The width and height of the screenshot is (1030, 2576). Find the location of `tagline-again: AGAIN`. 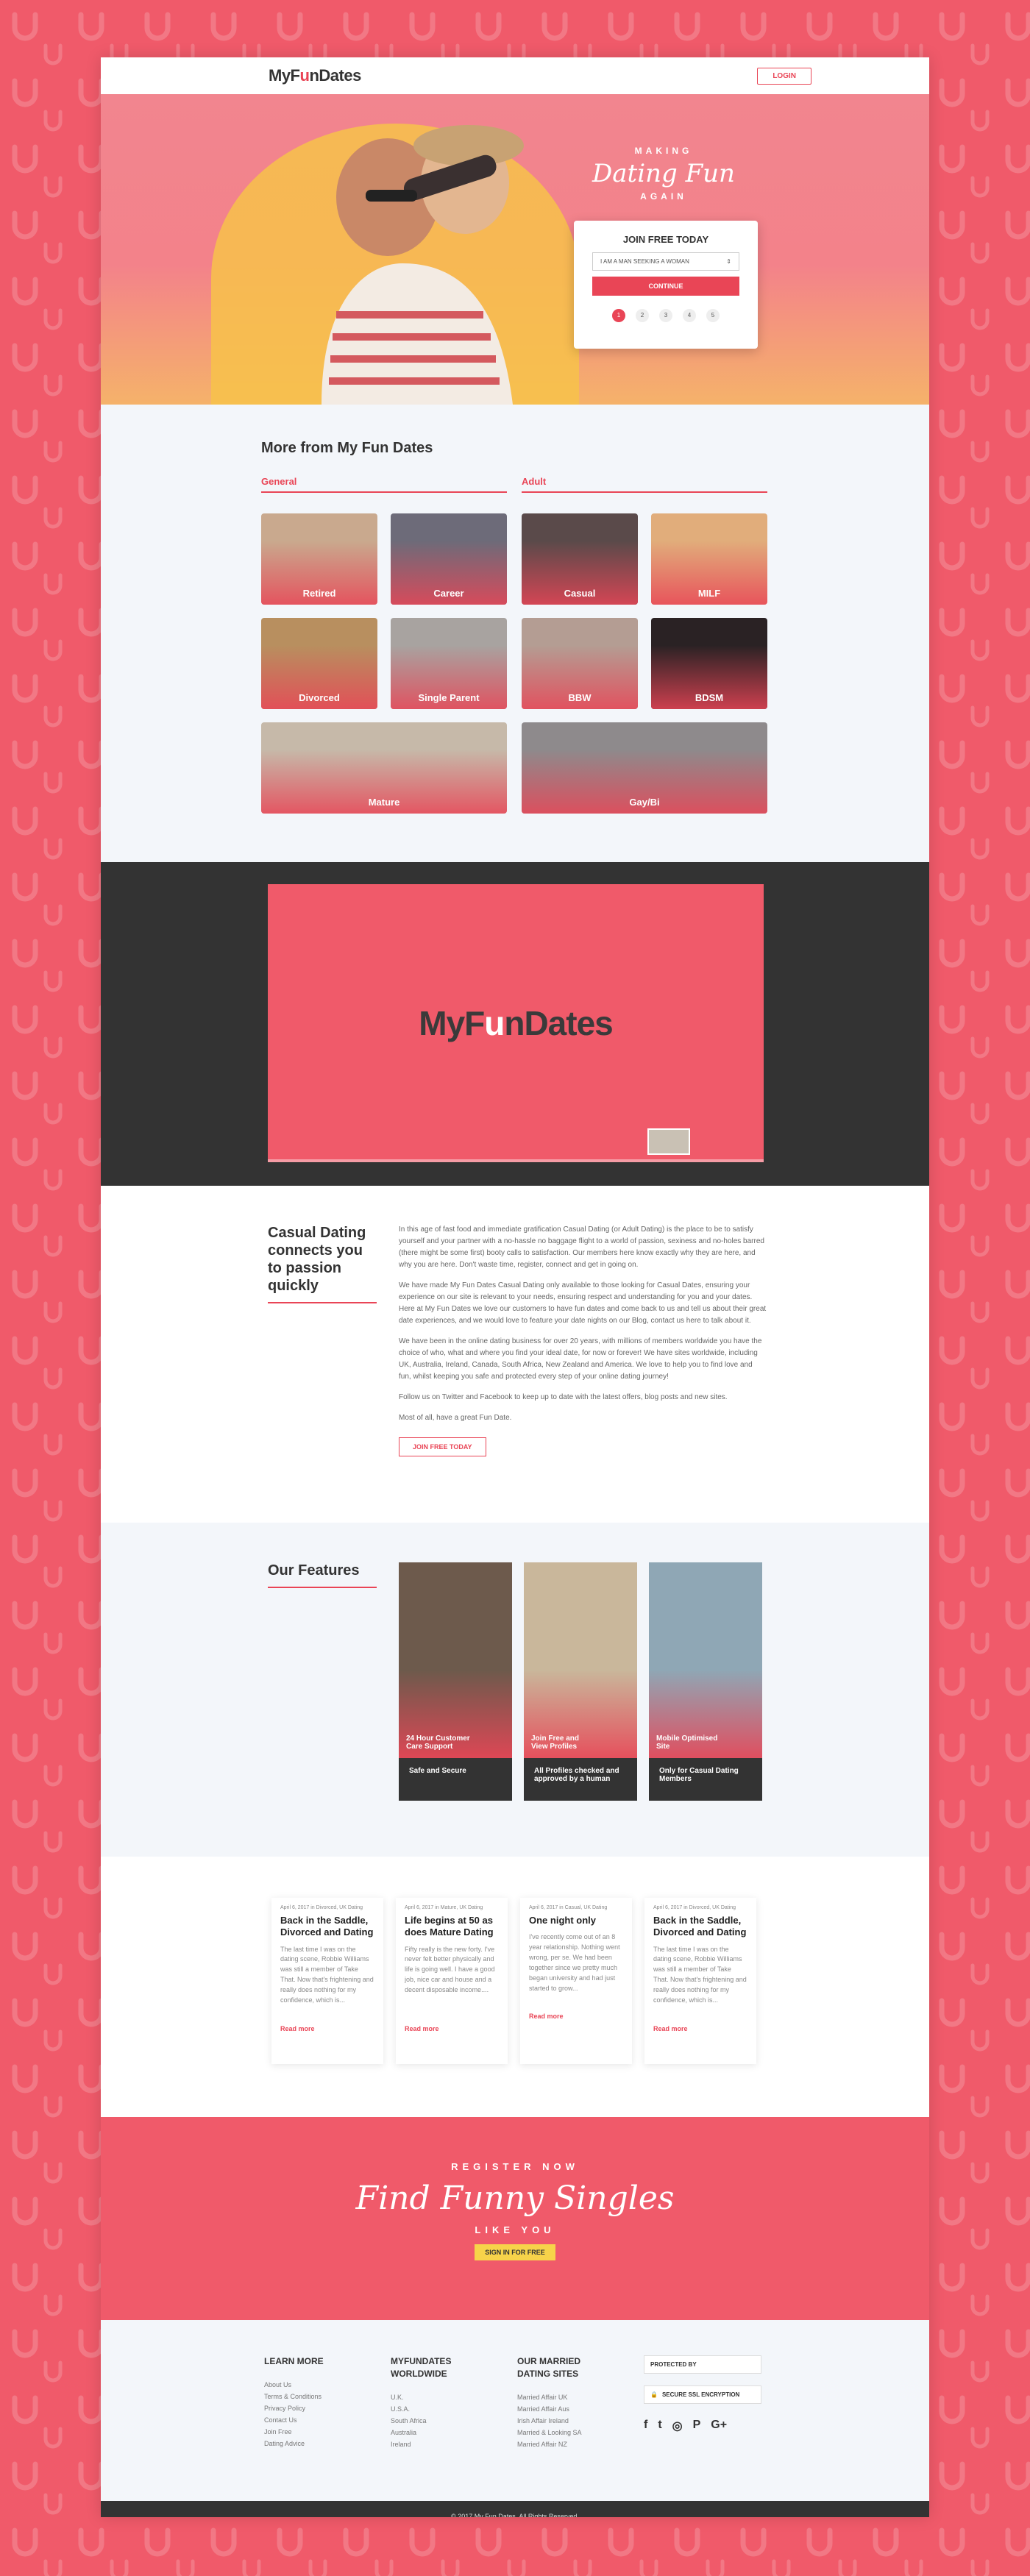

tagline-again: AGAIN is located at coordinates (664, 196).